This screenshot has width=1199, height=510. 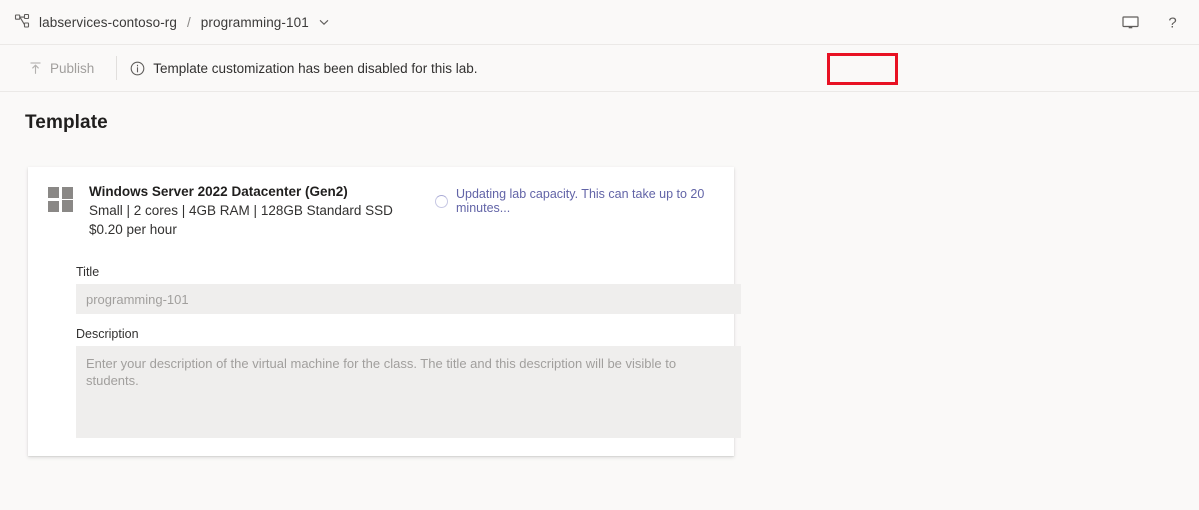 I want to click on monitor-icon-glyph, so click(x=1130, y=21).